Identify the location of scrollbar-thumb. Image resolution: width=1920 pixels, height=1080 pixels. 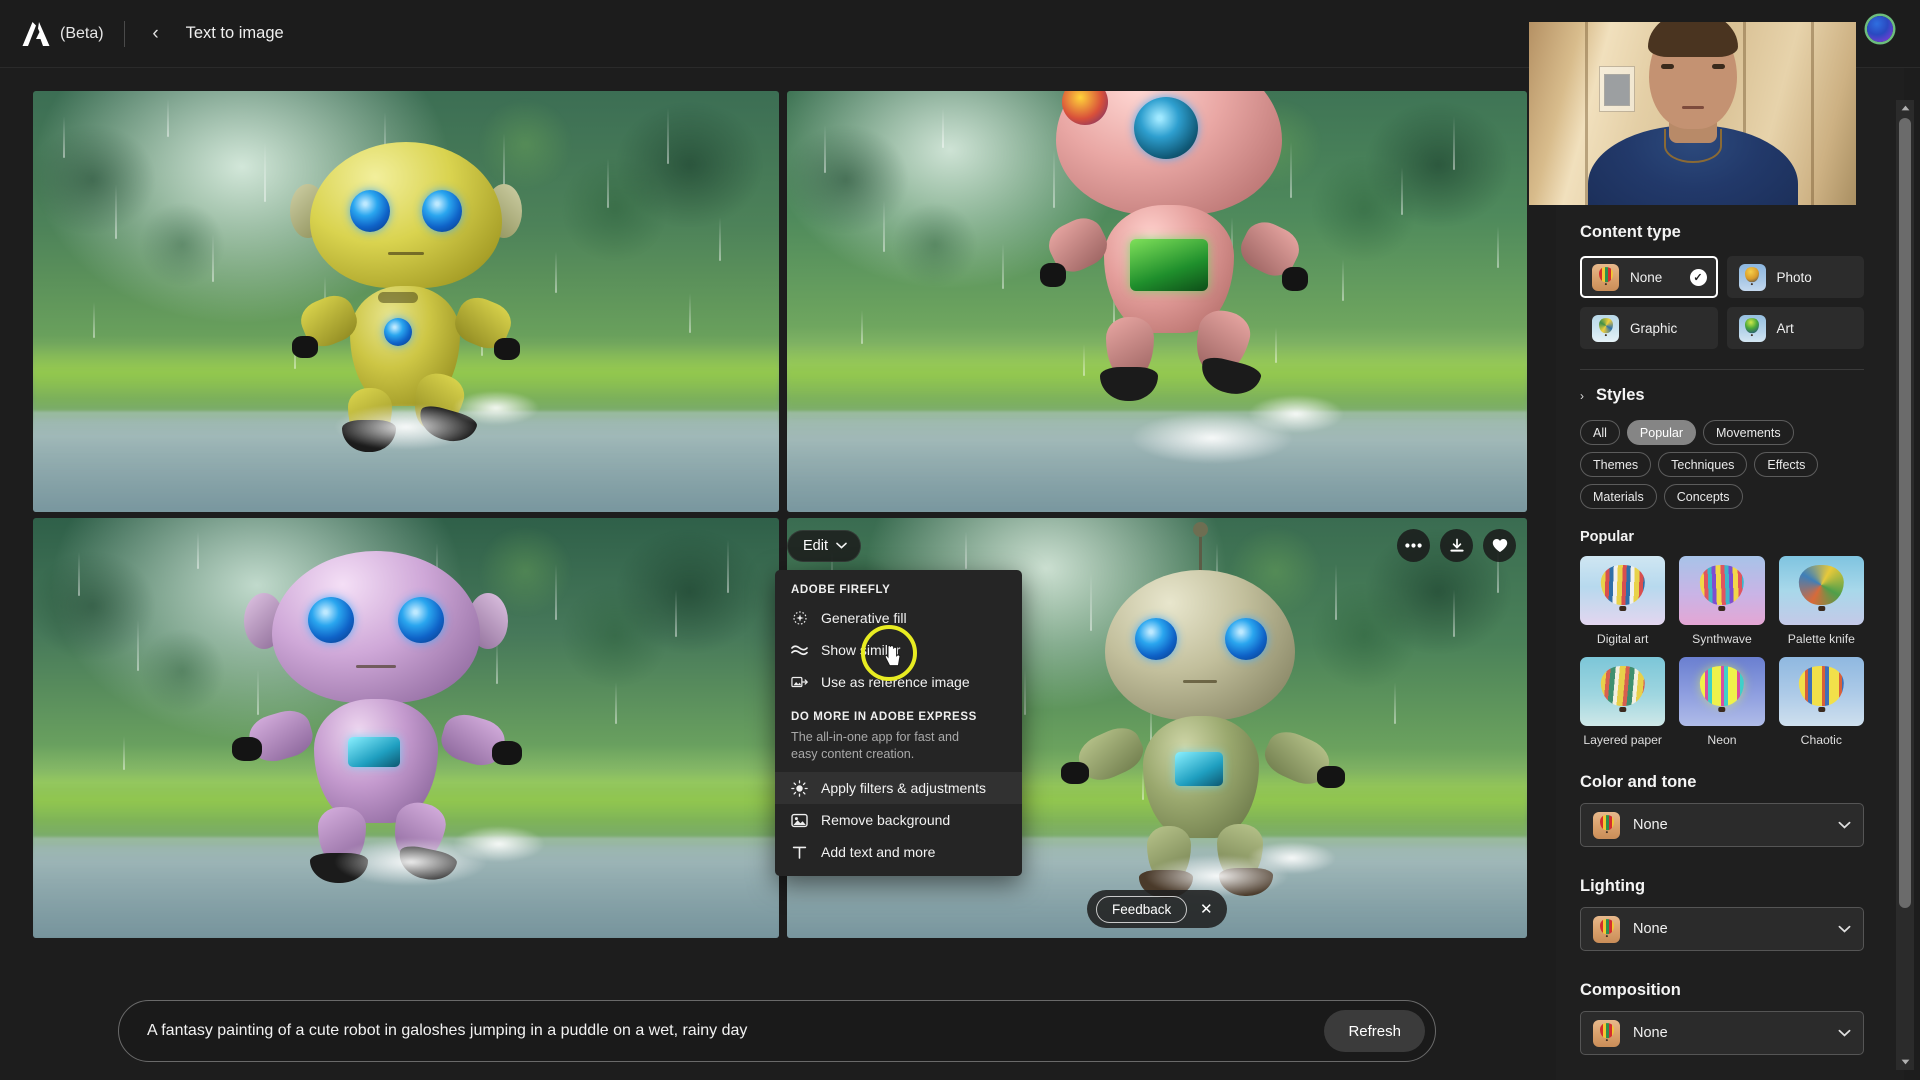
(1905, 513).